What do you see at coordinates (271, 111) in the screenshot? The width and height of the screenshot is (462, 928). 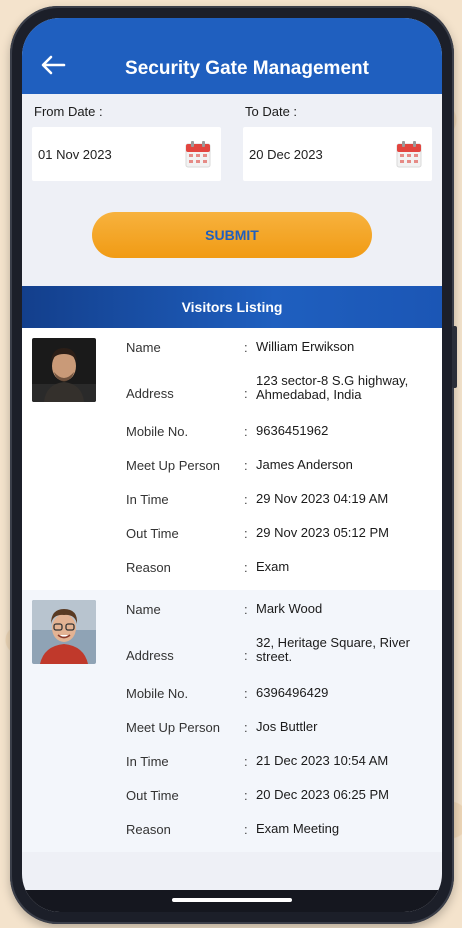 I see `to-date-label: To Date :` at bounding box center [271, 111].